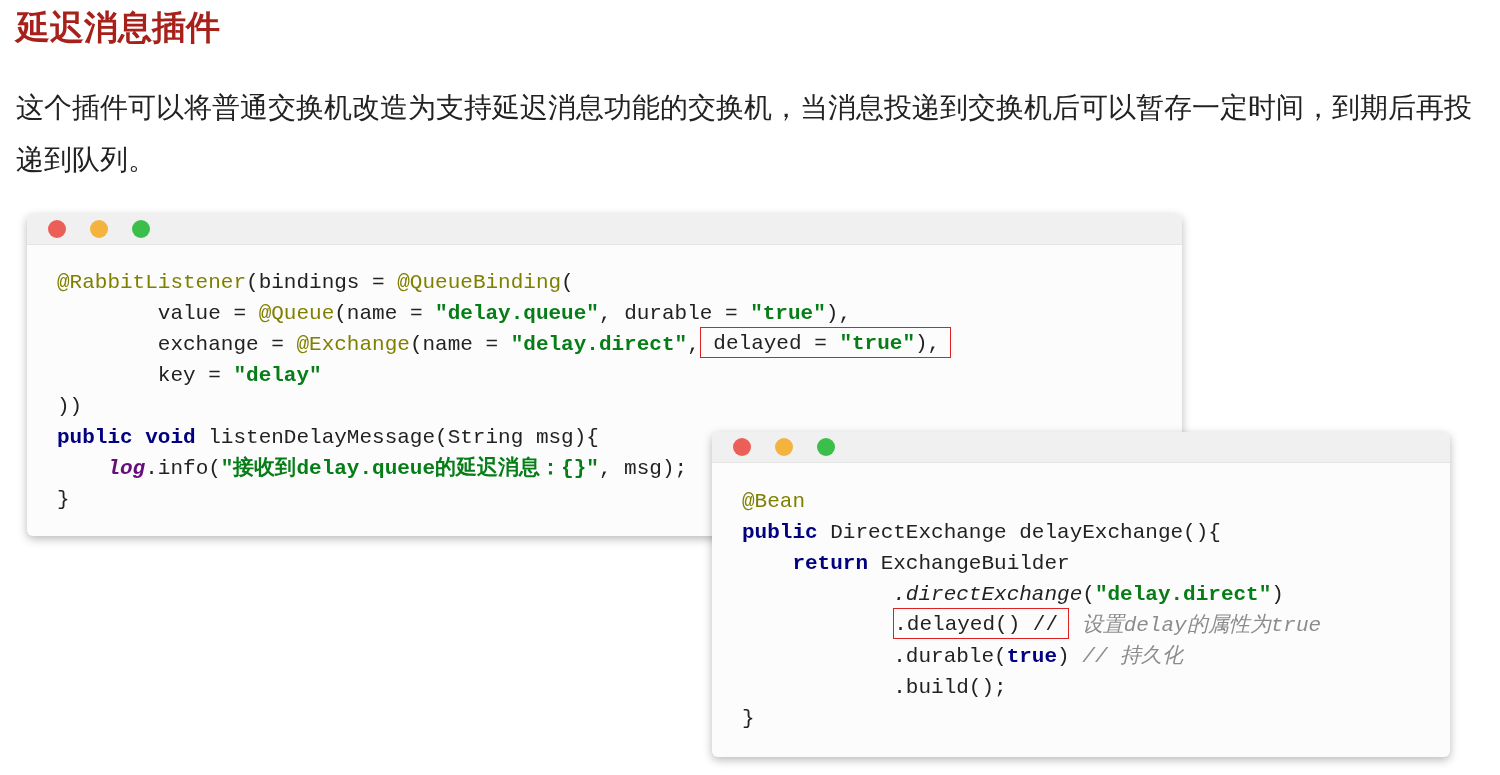  I want to click on code-text: (bindings =, so click(316, 283).